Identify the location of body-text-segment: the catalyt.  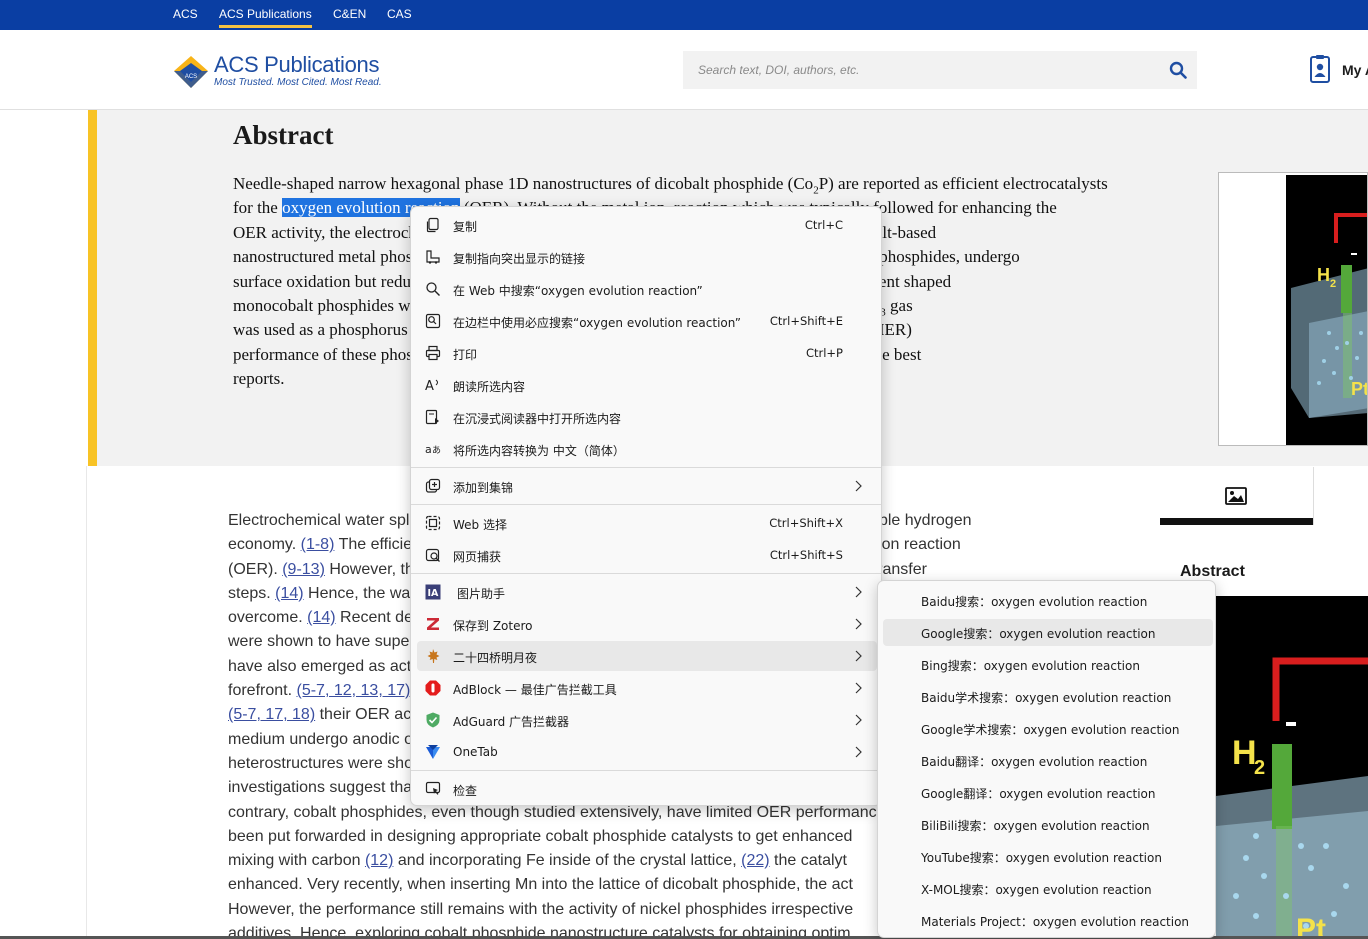
(808, 861).